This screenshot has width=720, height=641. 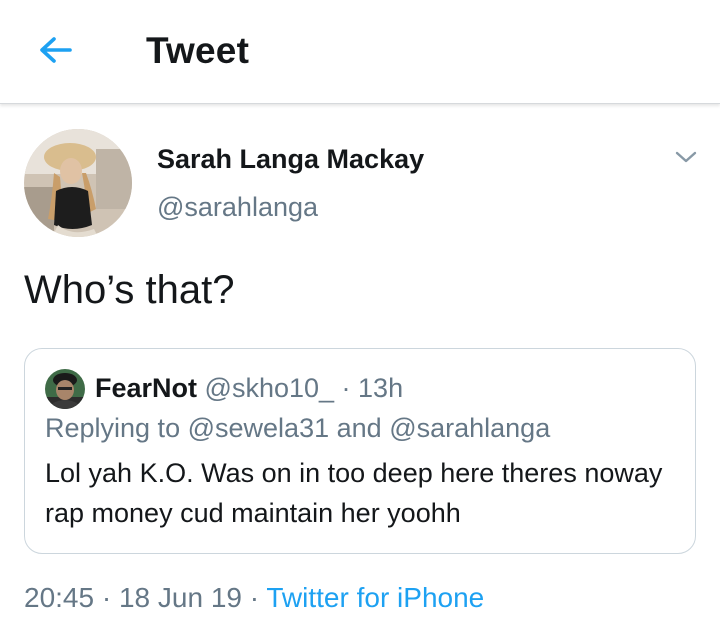 I want to click on quoted-author-avatar, so click(x=65, y=389).